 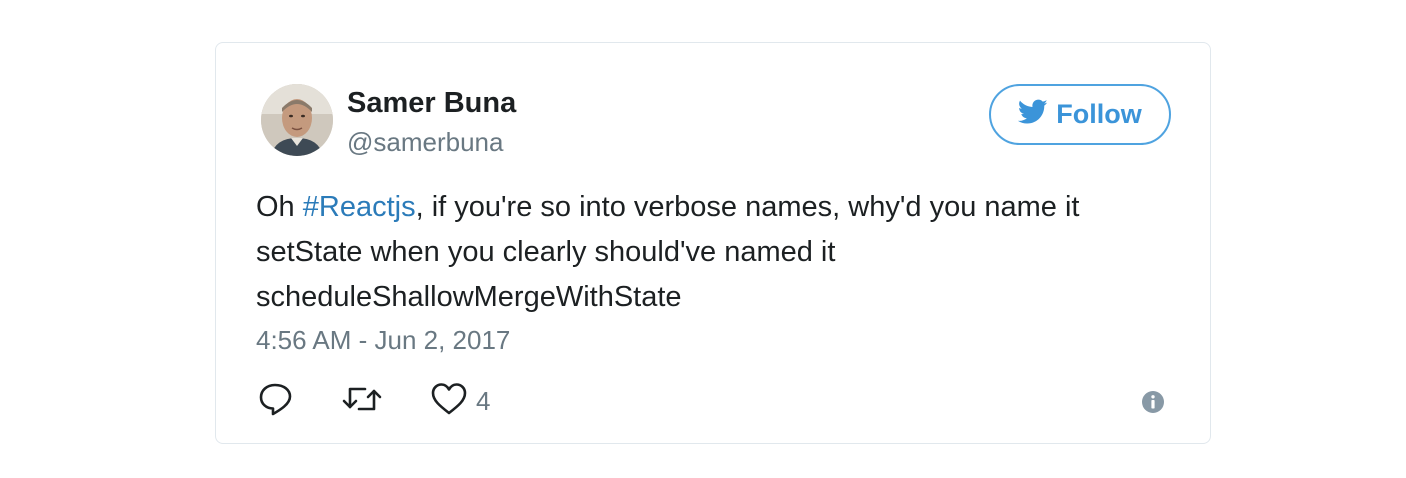 I want to click on user-handle: @samerbuna, so click(x=425, y=142).